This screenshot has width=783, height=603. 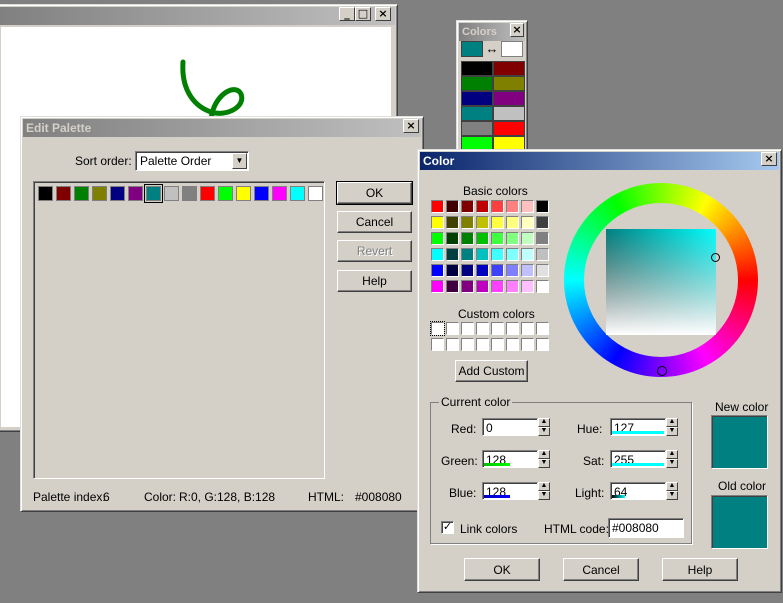 I want to click on add-custom-button: Add Custom, so click(x=491, y=371).